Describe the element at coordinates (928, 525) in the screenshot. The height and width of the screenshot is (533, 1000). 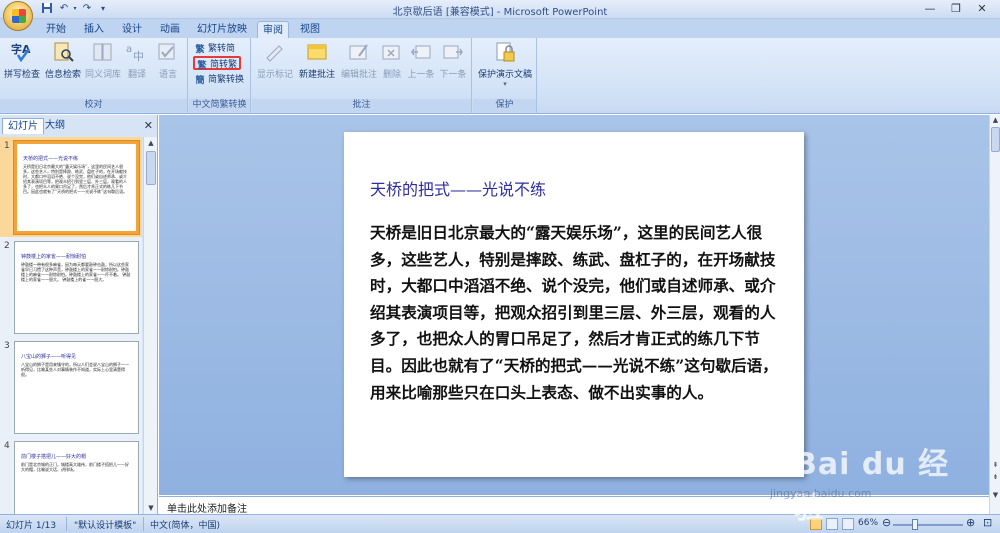
I see `zoom-slider` at that location.